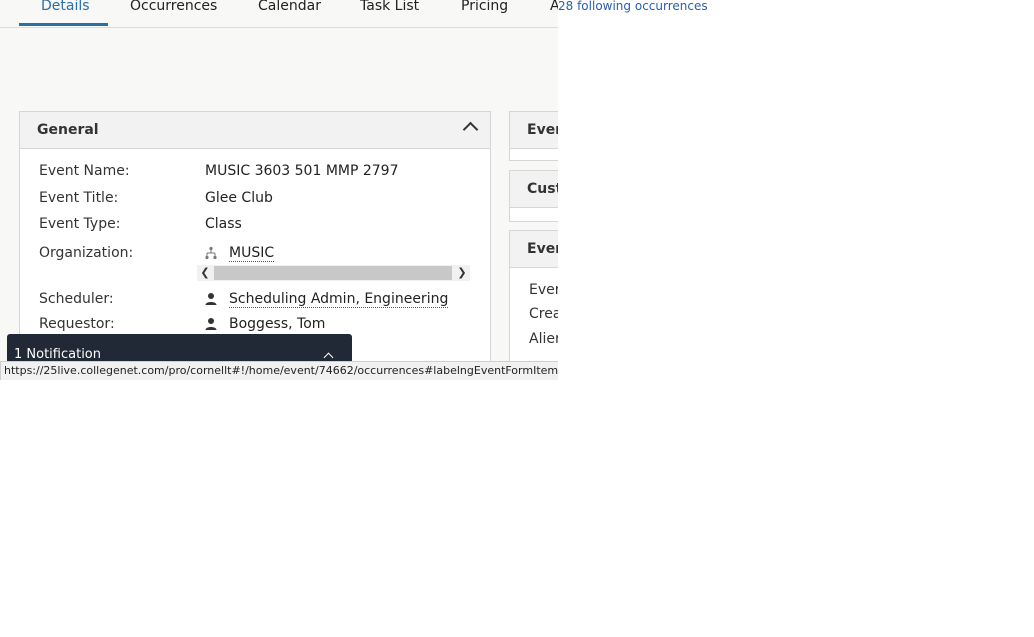 The height and width of the screenshot is (637, 1034). What do you see at coordinates (79, 198) in the screenshot?
I see `event-title-label: Event Title:` at bounding box center [79, 198].